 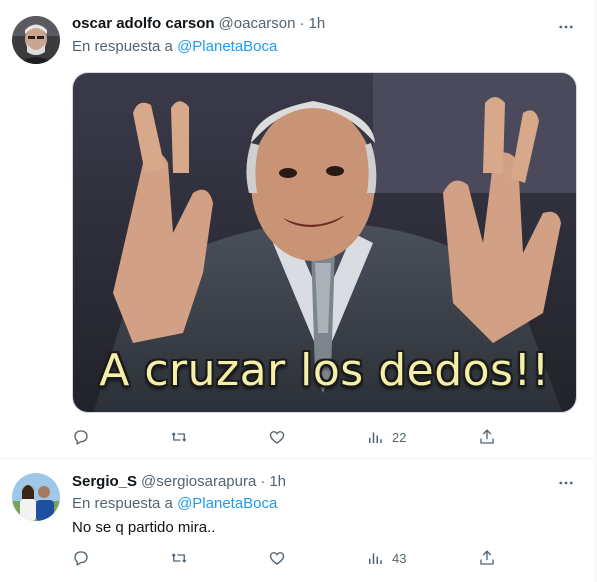 I want to click on tweet-header: Sergio_S @sergiosarapura · 1h, so click(x=179, y=481).